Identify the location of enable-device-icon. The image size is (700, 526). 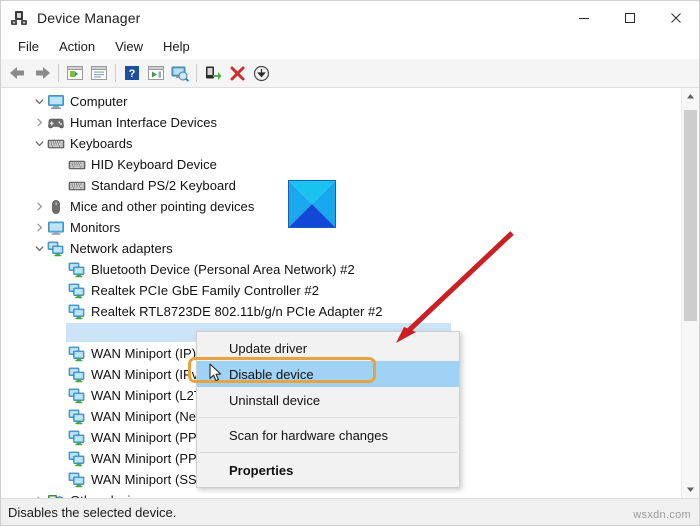
(213, 73).